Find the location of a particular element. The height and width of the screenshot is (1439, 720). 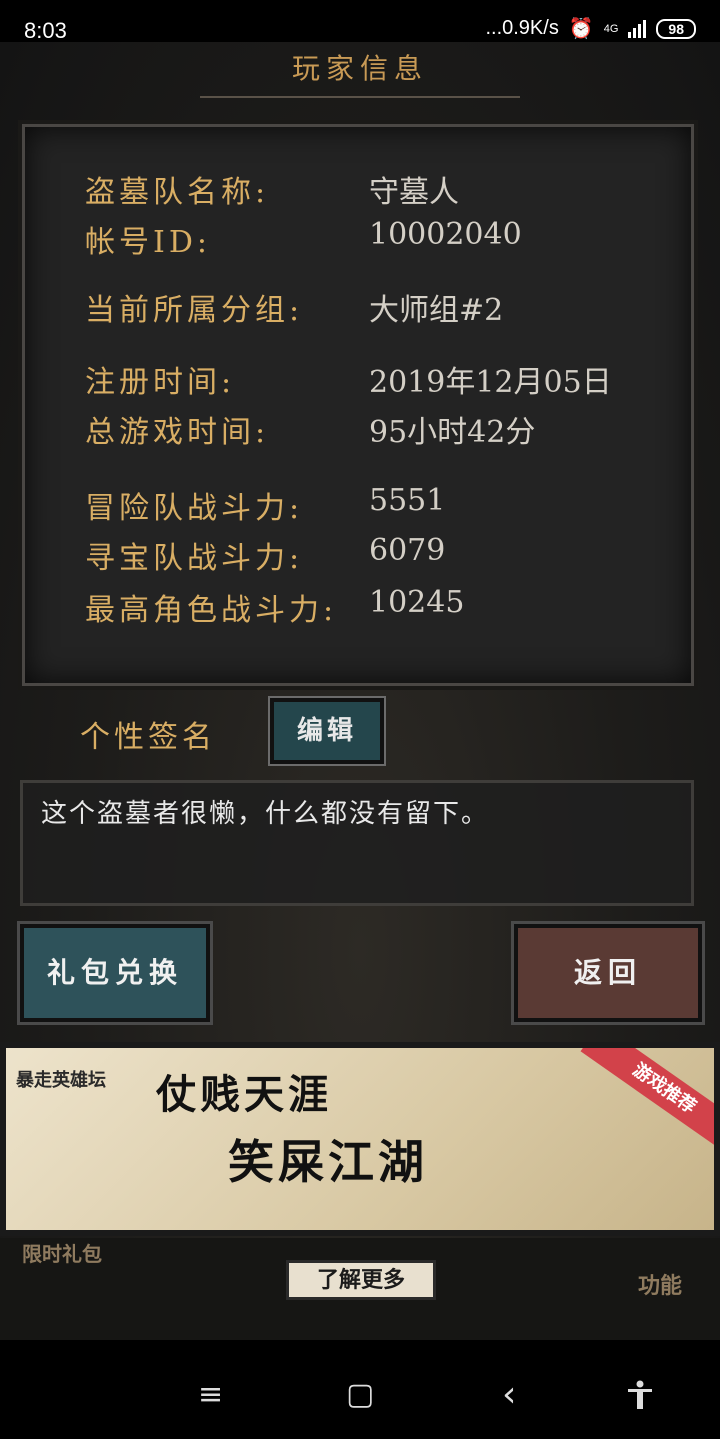

info-value: 6079 is located at coordinates (407, 550).